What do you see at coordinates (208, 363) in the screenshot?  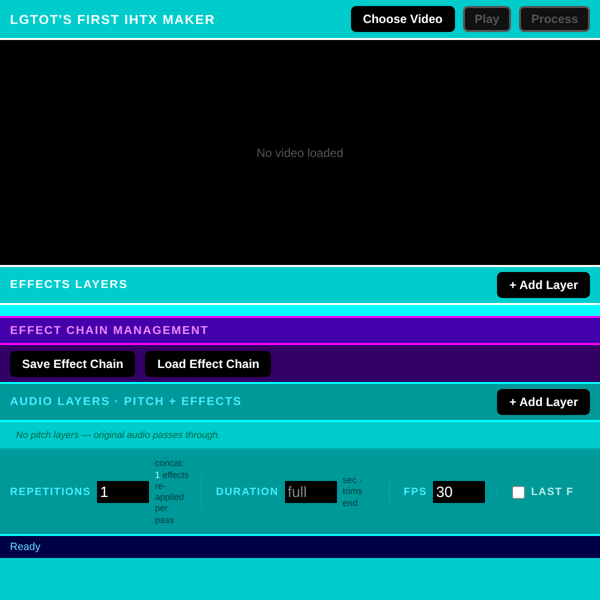 I see `chain-button: Load Effect Chain` at bounding box center [208, 363].